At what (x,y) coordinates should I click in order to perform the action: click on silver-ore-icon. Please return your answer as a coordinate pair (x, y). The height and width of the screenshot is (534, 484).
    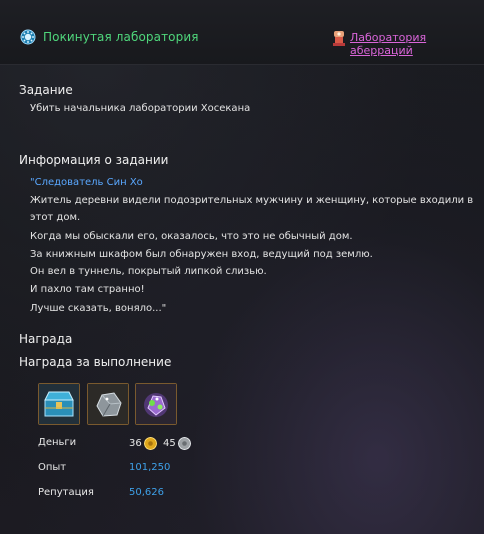
    Looking at the image, I should click on (108, 404).